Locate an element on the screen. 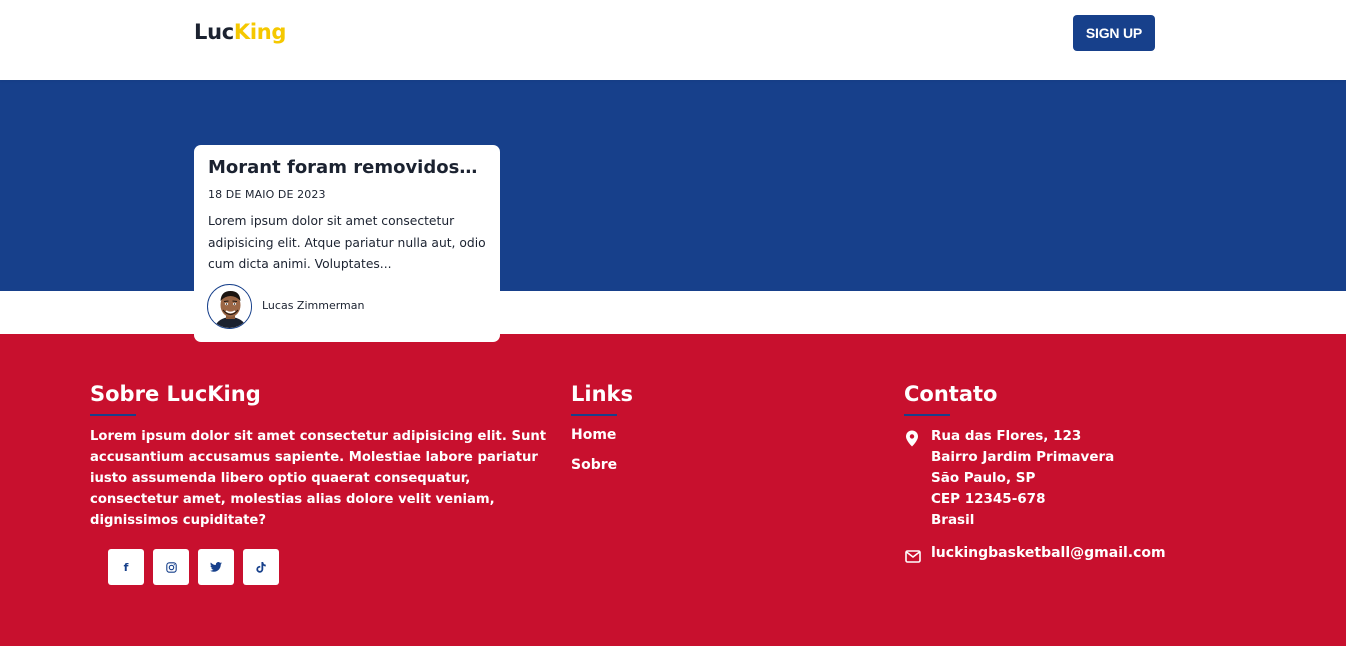  logo-text-luc: Luc is located at coordinates (214, 32).